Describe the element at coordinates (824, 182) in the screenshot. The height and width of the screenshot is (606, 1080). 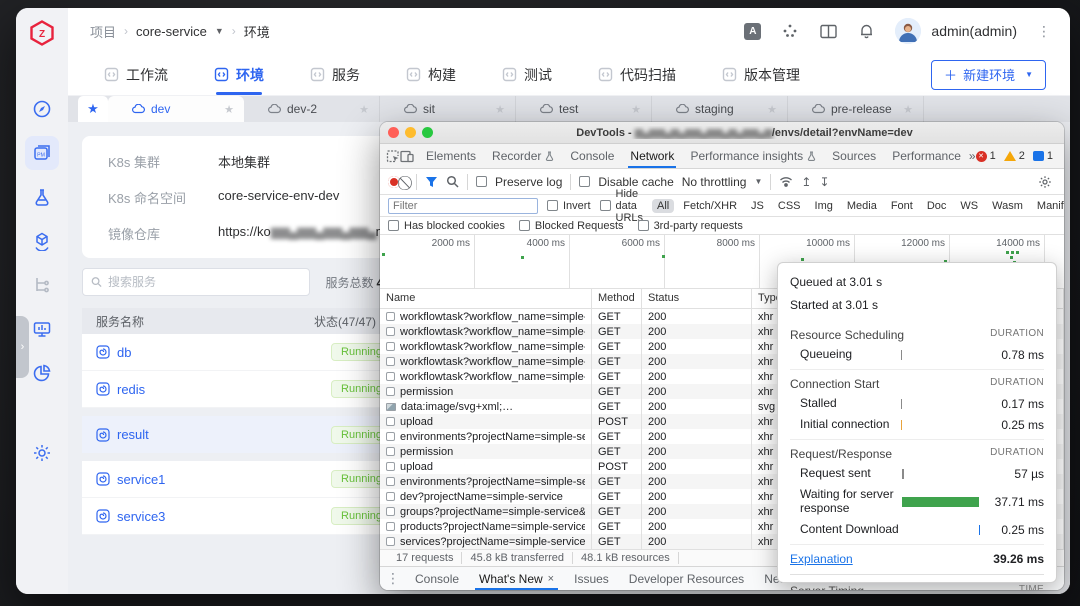
I see `export-har-icon: ↧` at that location.